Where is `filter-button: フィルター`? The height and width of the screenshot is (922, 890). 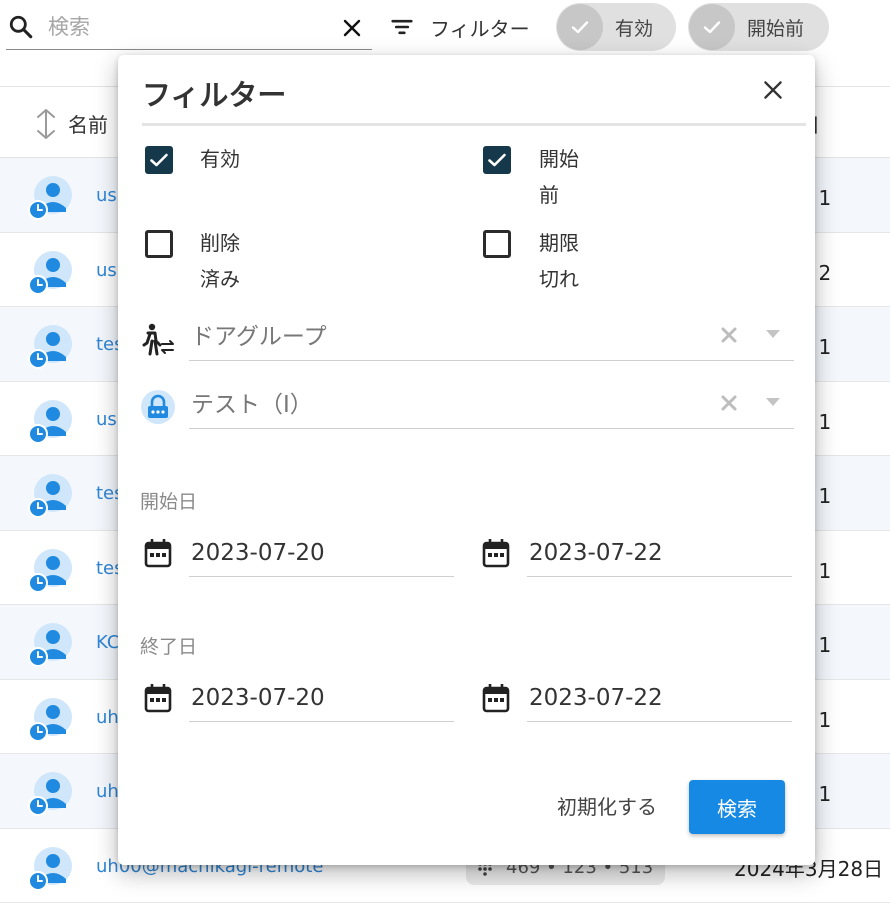 filter-button: フィルター is located at coordinates (459, 27).